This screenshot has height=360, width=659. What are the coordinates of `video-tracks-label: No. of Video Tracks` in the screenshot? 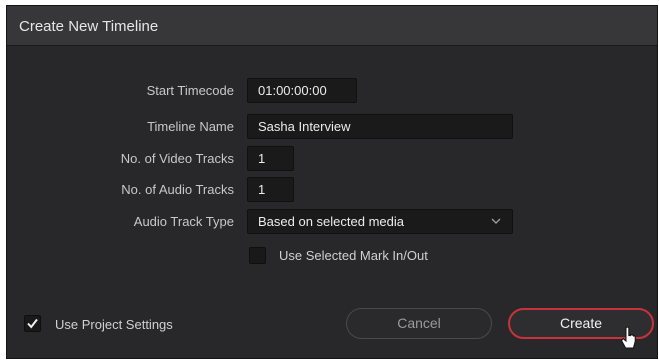 It's located at (177, 158).